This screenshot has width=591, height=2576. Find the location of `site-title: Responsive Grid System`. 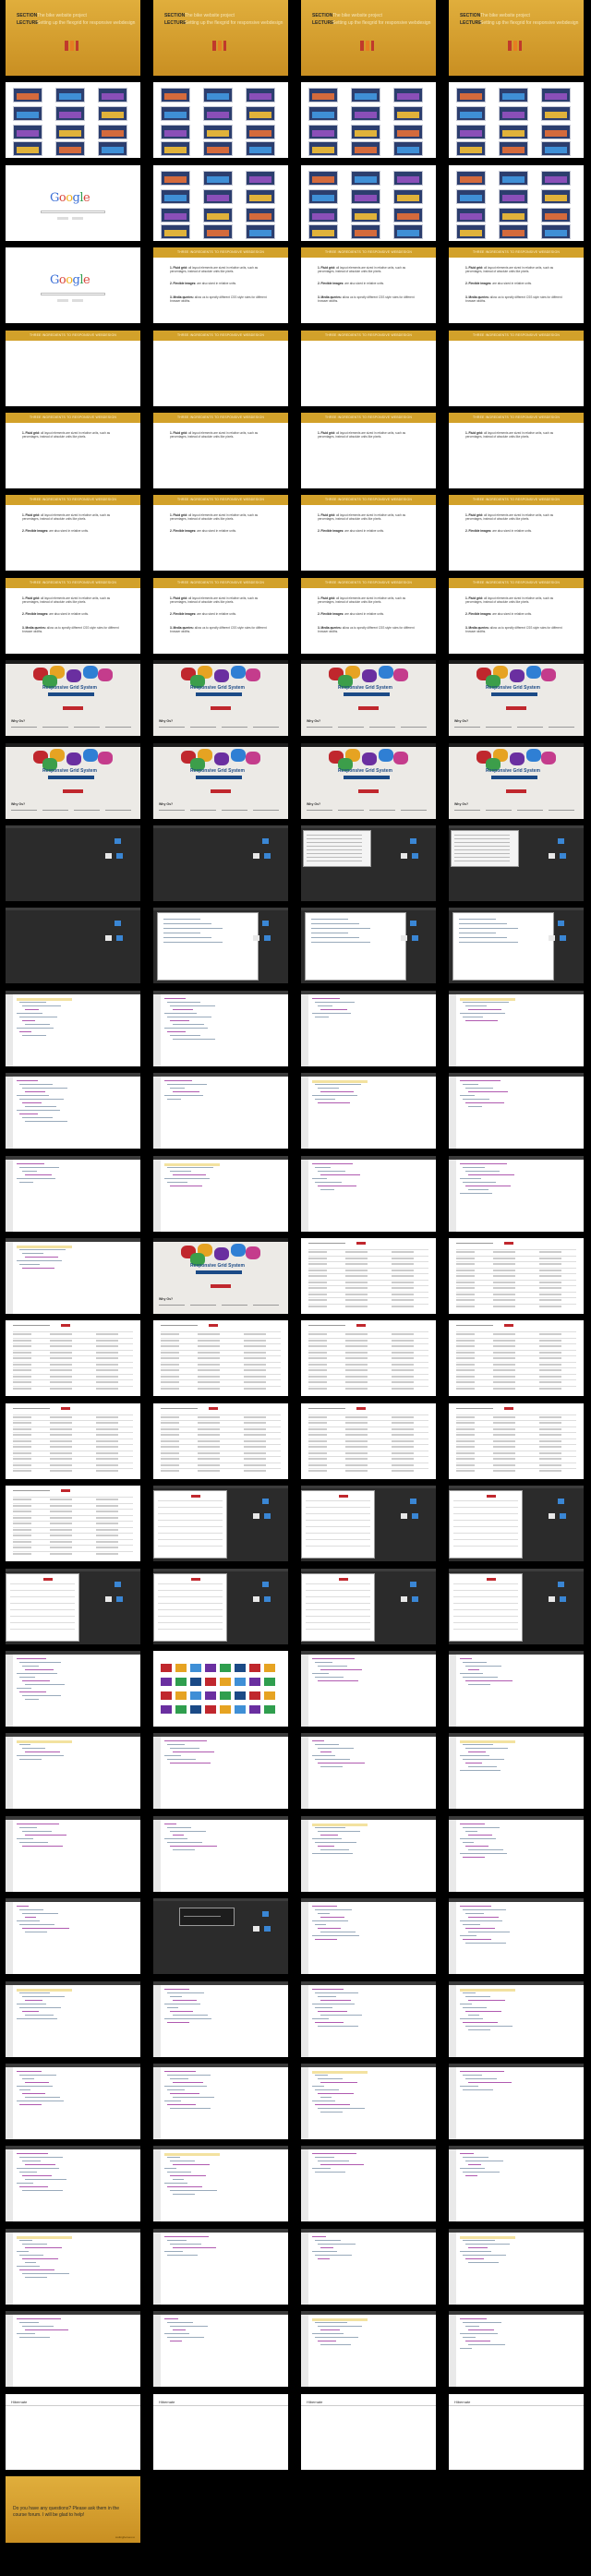

site-title: Responsive Grid System is located at coordinates (217, 1266).